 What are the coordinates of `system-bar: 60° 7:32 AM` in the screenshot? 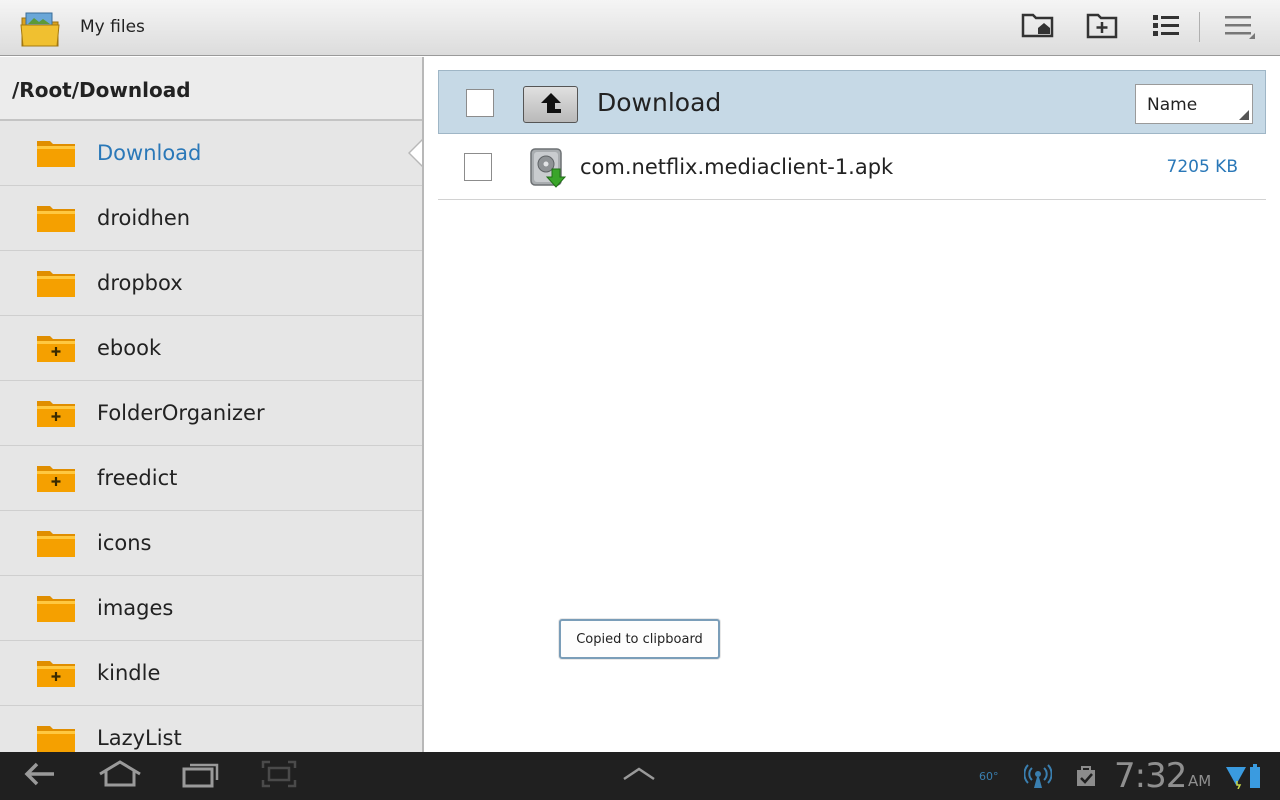 It's located at (640, 776).